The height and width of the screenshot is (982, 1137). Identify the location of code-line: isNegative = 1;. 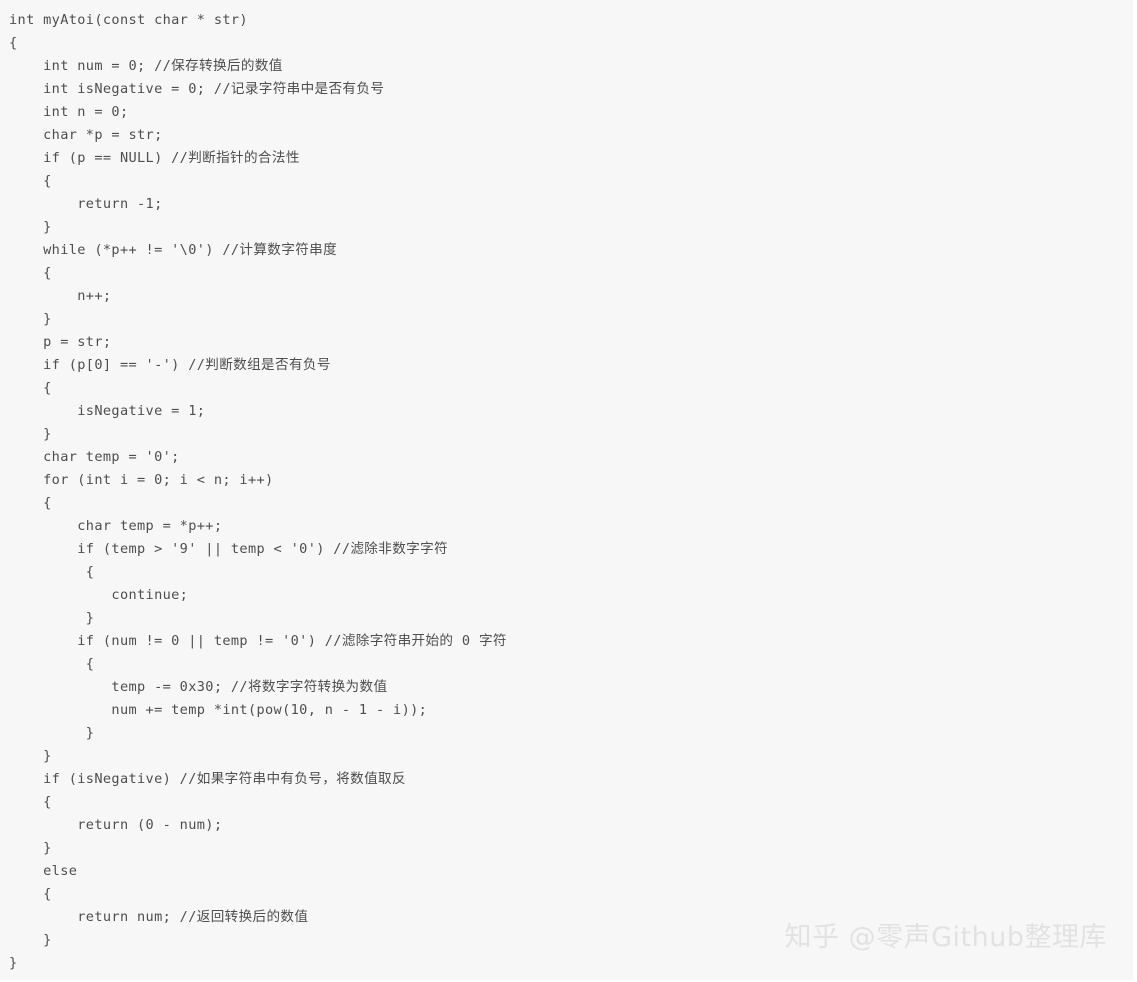
(107, 411).